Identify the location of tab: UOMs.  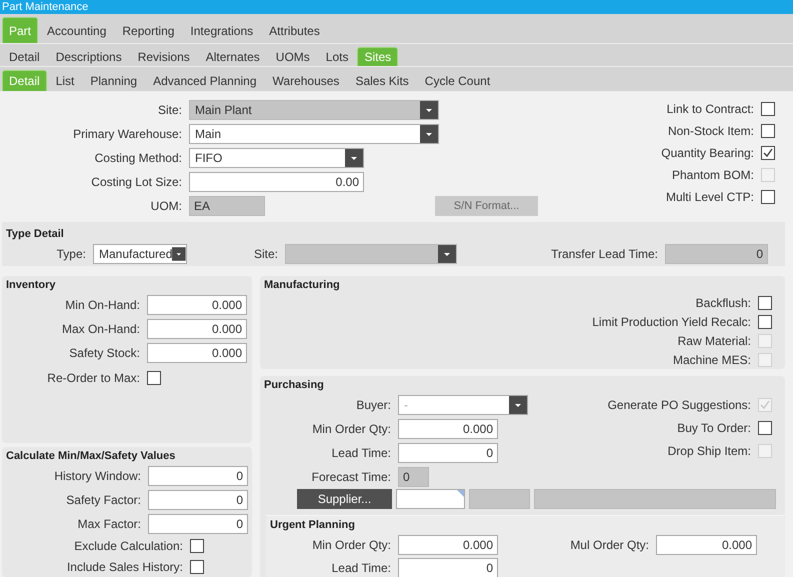
(292, 56).